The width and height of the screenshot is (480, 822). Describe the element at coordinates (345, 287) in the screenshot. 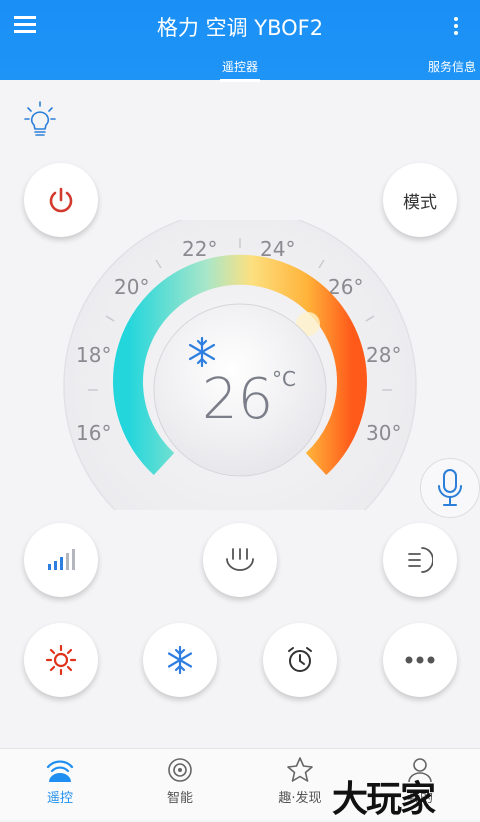

I see `tick-label-26: 26°` at that location.